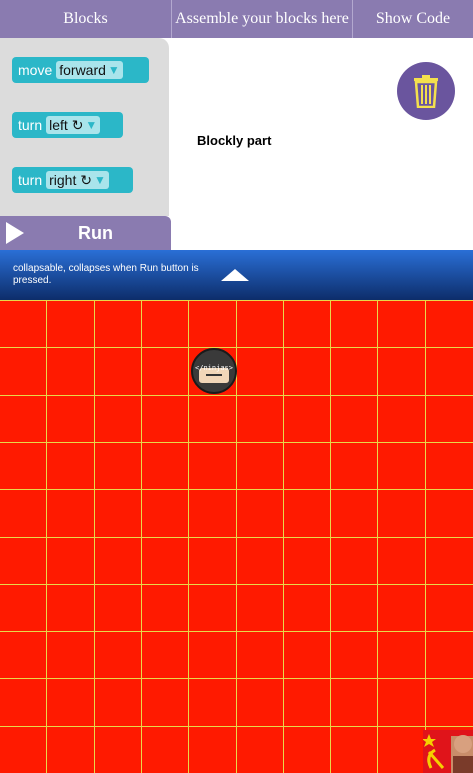  I want to click on tab-assemble: Assemble your blocks here, so click(262, 19).